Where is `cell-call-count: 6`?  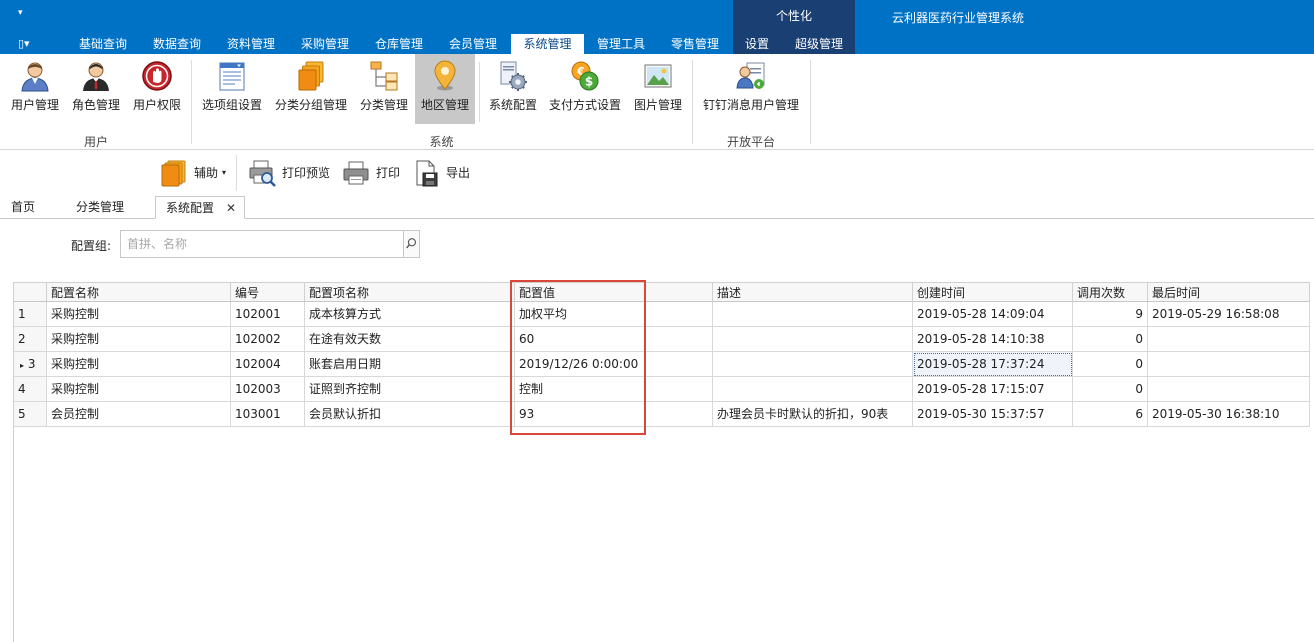 cell-call-count: 6 is located at coordinates (1110, 414).